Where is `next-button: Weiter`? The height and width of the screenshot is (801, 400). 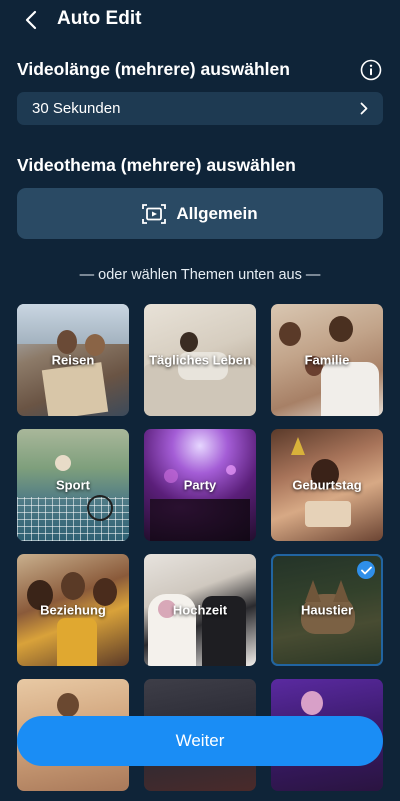 next-button: Weiter is located at coordinates (200, 741).